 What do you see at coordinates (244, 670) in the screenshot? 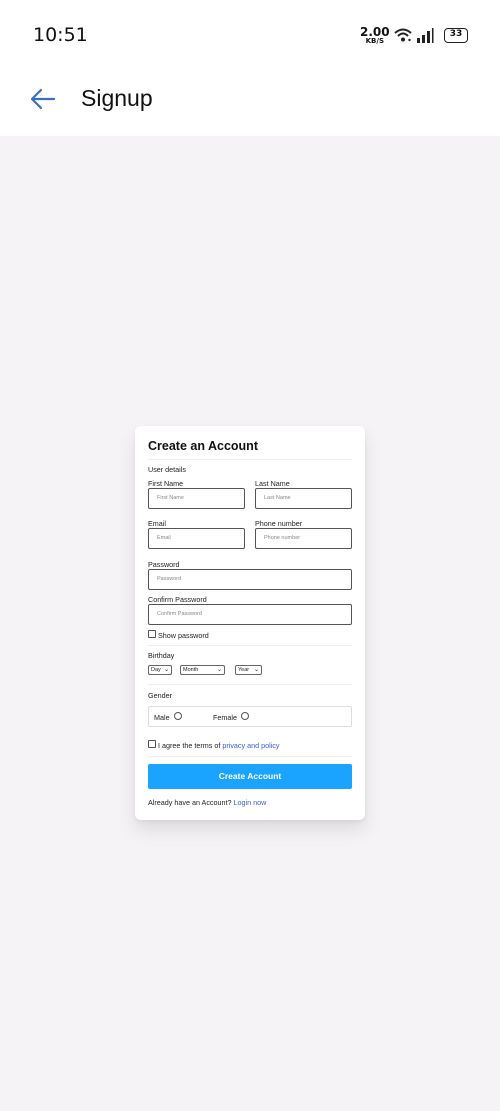
I see `year-select-value: Year` at bounding box center [244, 670].